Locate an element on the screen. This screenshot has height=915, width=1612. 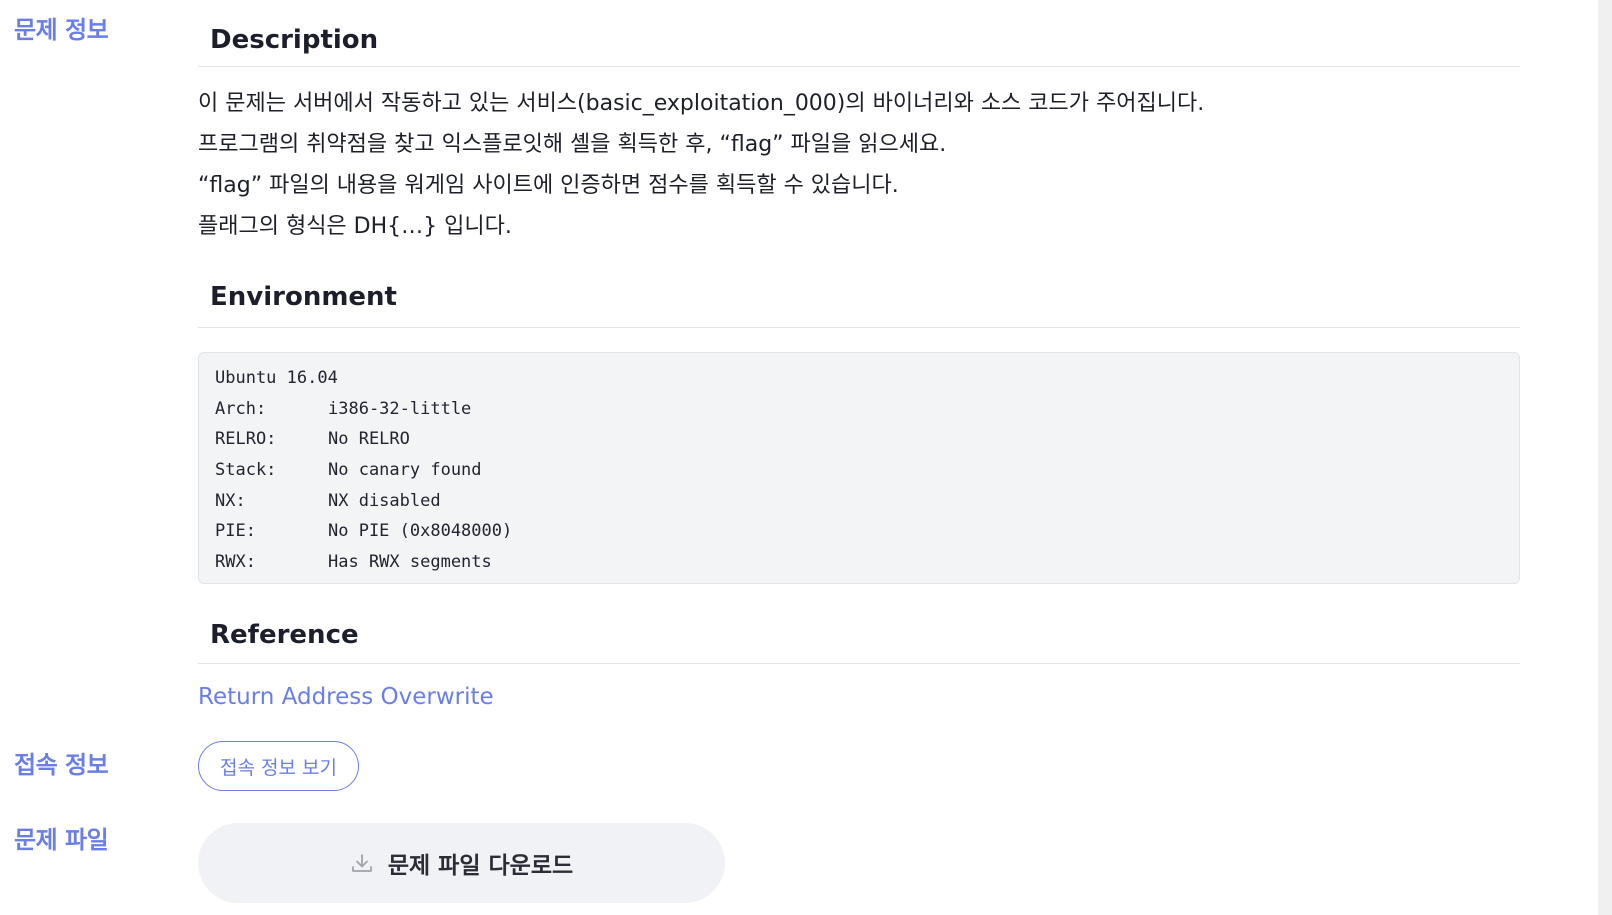
download-label: 문제 파일 다운로드 is located at coordinates (480, 866).